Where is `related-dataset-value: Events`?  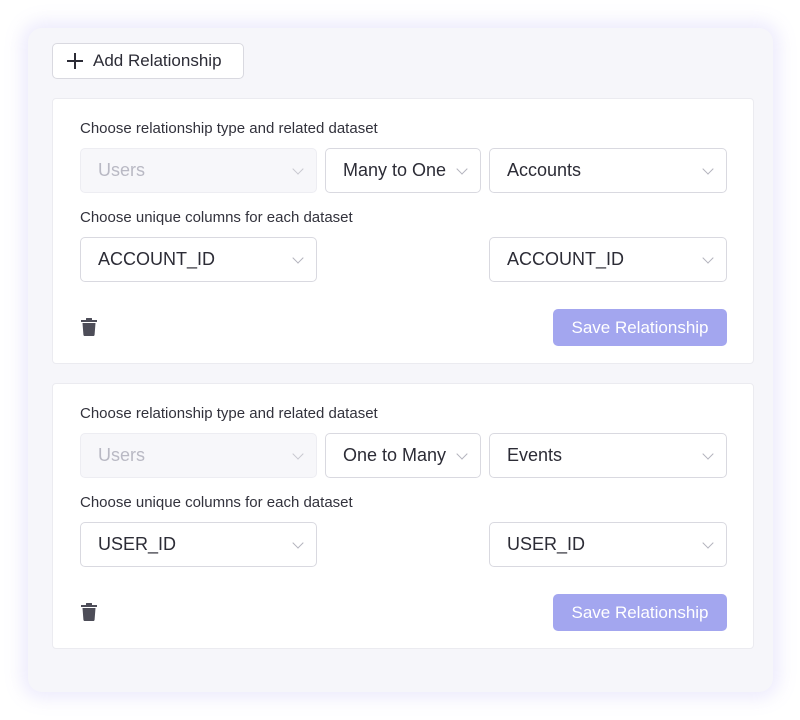 related-dataset-value: Events is located at coordinates (535, 455).